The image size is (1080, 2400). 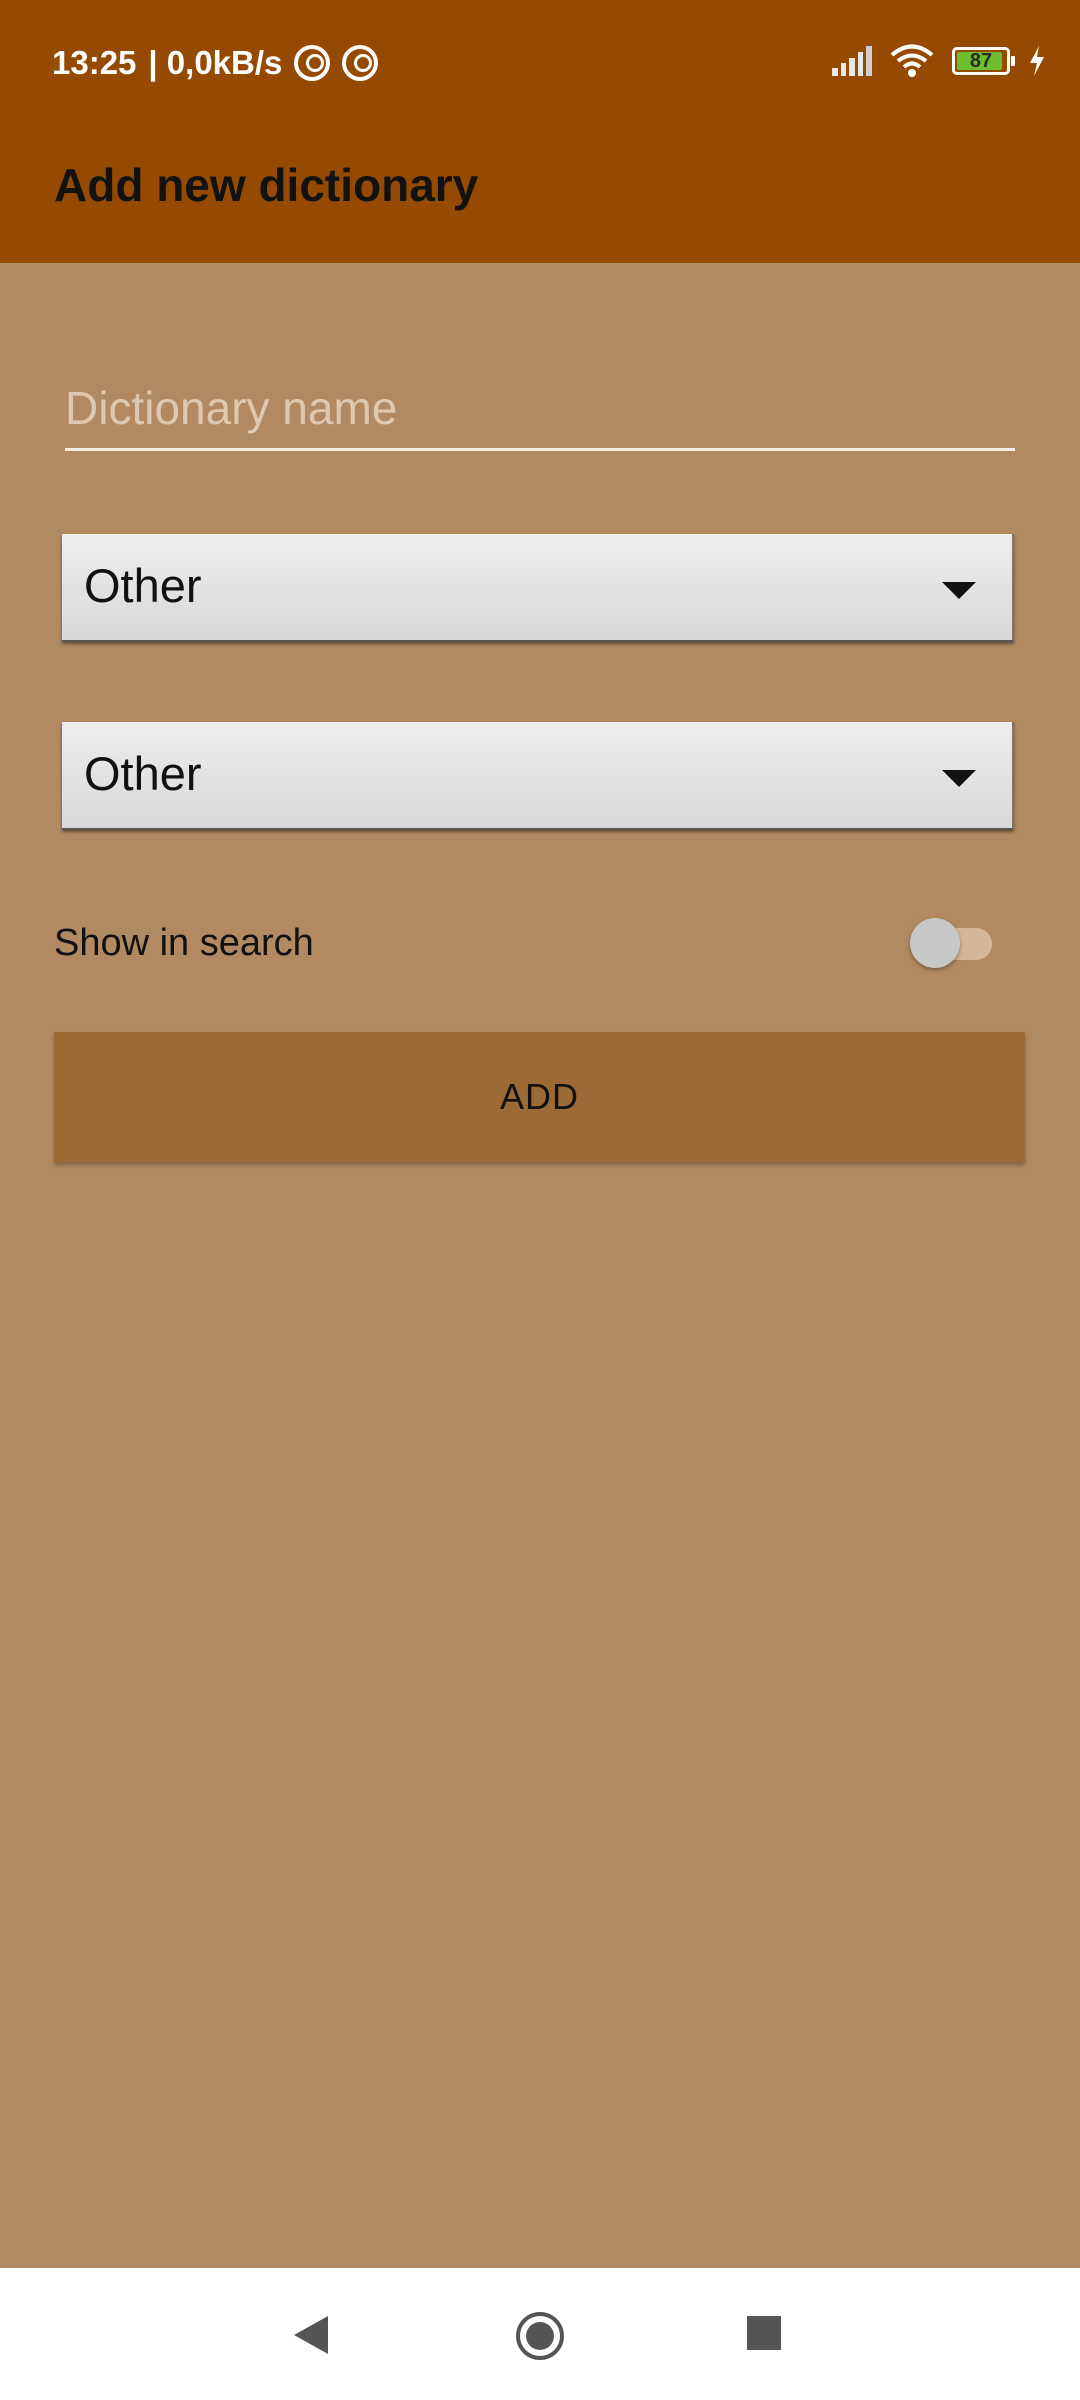 I want to click on status-bar: 13:25 | 0,0kB/s 87, so click(x=540, y=65).